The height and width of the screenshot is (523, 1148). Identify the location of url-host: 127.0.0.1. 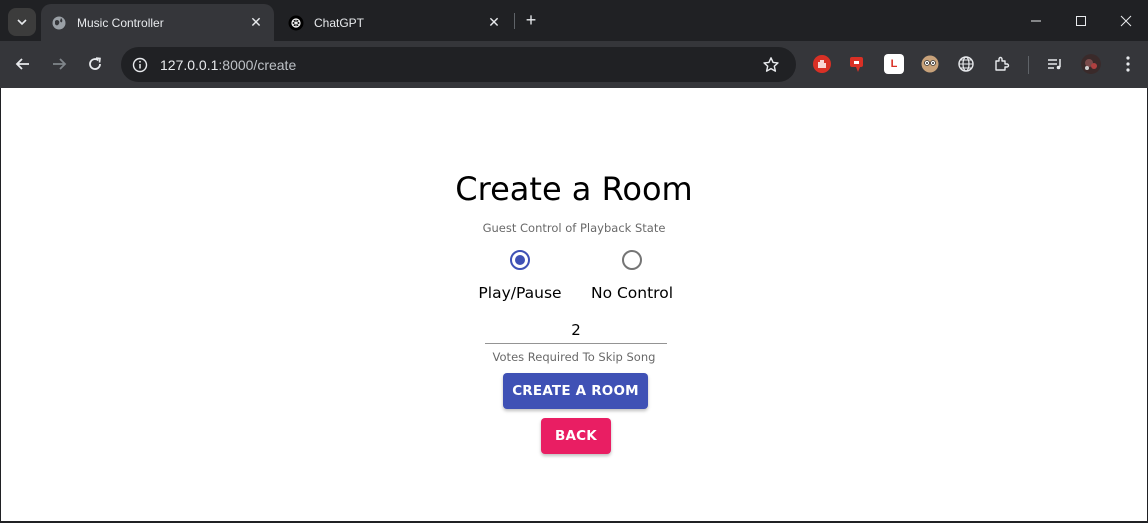
(189, 64).